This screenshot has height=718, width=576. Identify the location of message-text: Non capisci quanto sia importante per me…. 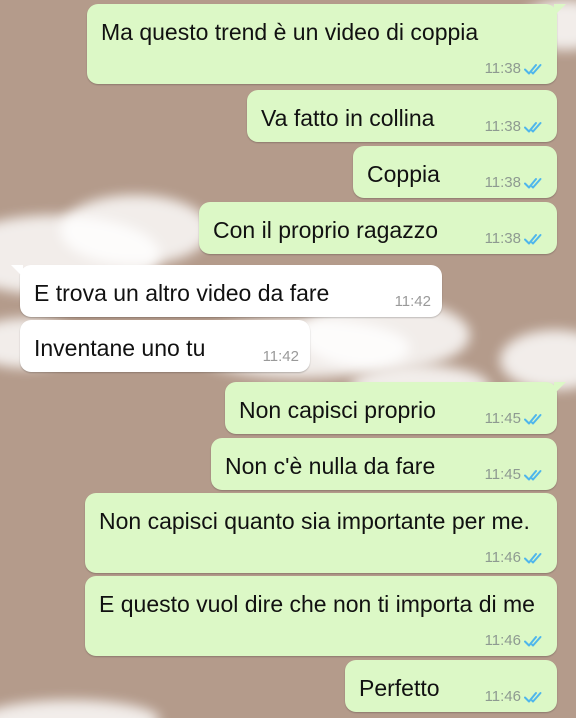
(314, 521).